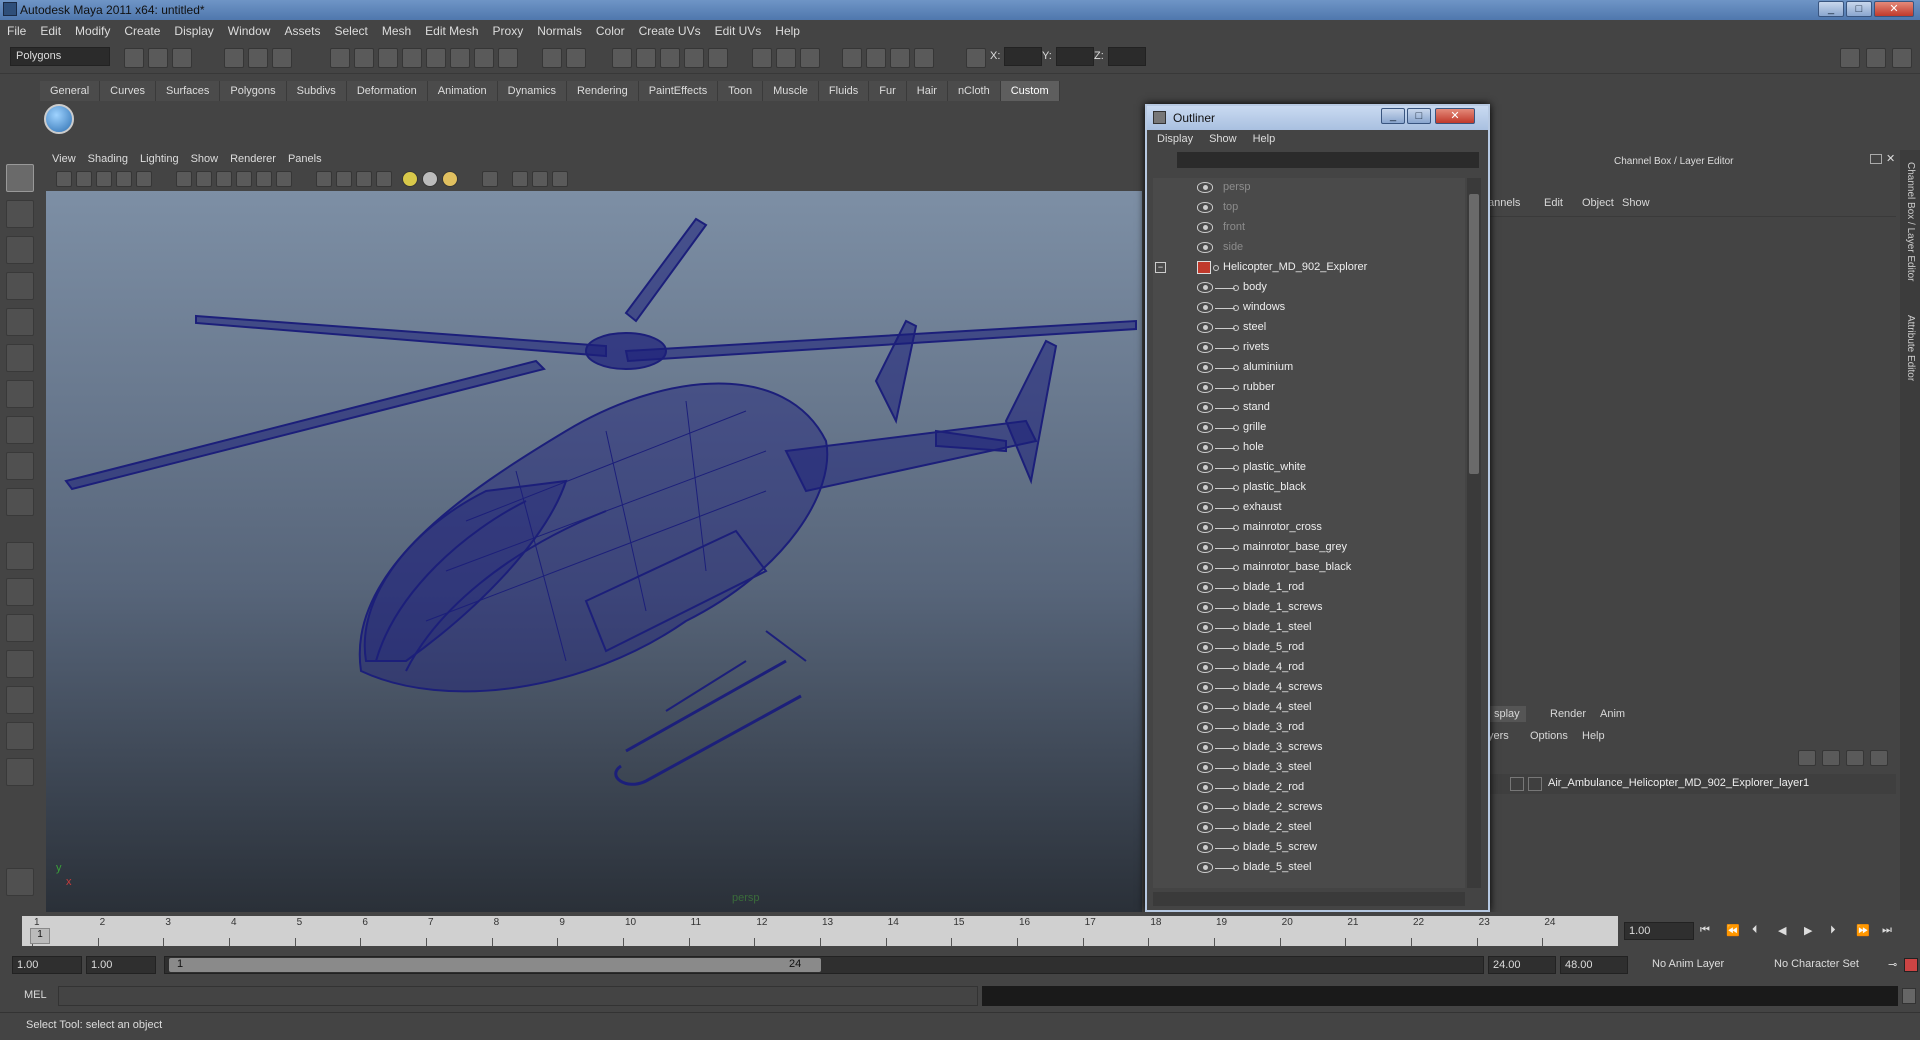 The image size is (1920, 1040). What do you see at coordinates (1221, 137) in the screenshot?
I see `outliner-menu-show: Show` at bounding box center [1221, 137].